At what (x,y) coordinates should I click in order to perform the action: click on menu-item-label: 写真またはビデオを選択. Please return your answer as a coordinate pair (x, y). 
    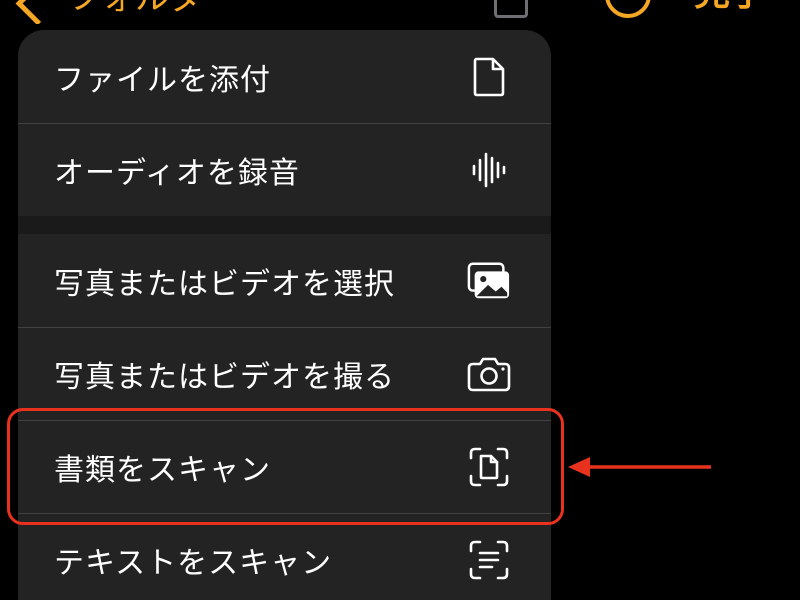
    Looking at the image, I should click on (224, 284).